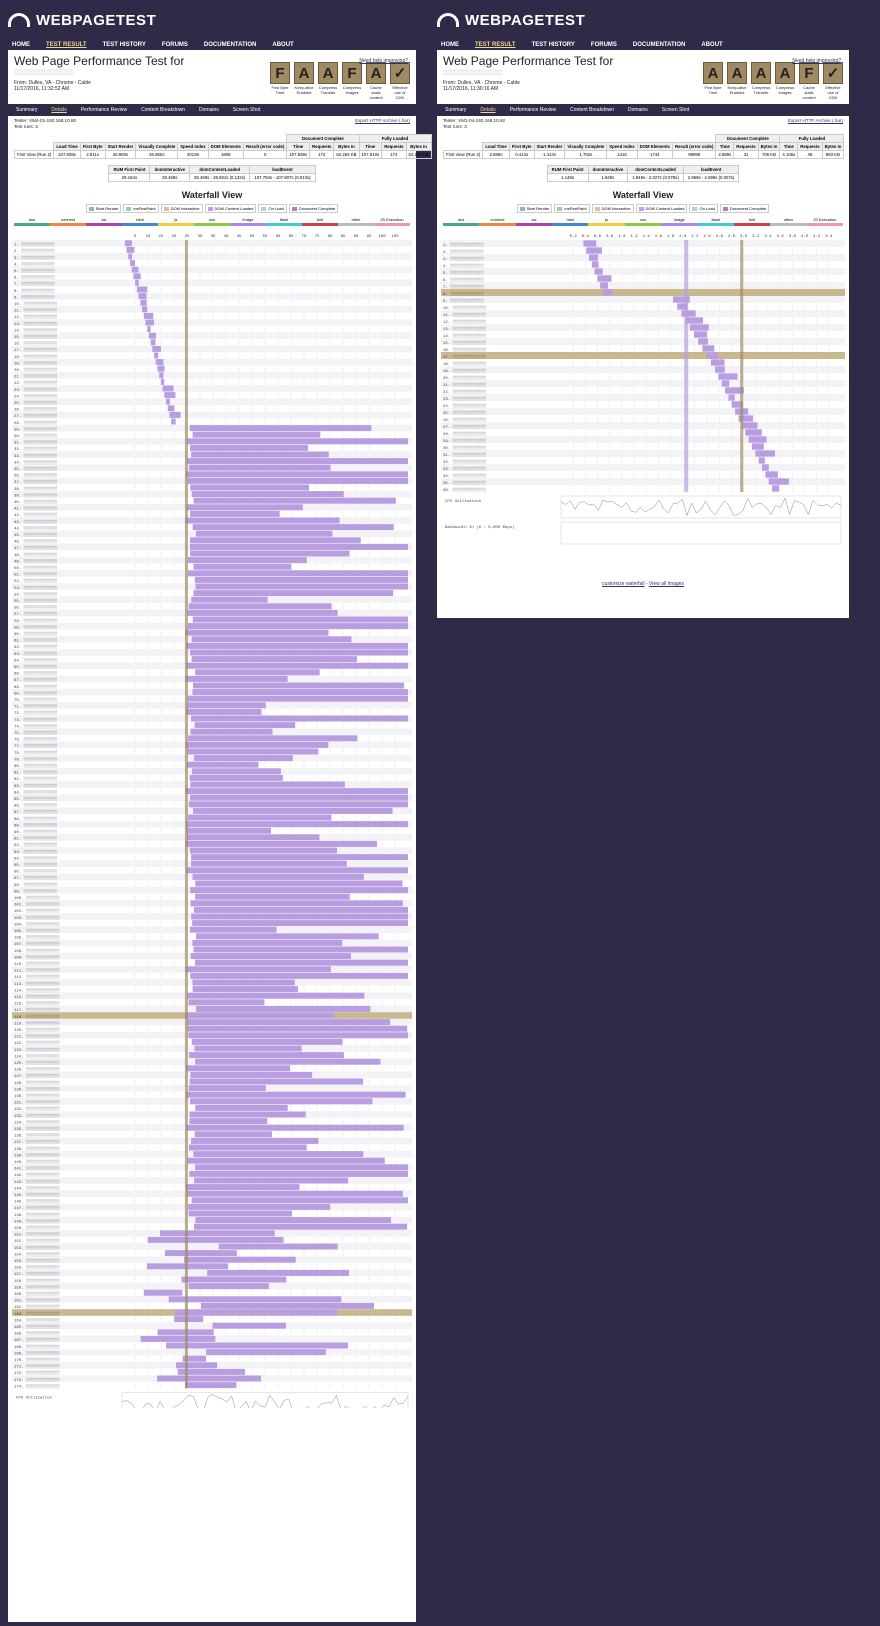  Describe the element at coordinates (394, 146) in the screenshot. I see `col-header: Requests` at that location.